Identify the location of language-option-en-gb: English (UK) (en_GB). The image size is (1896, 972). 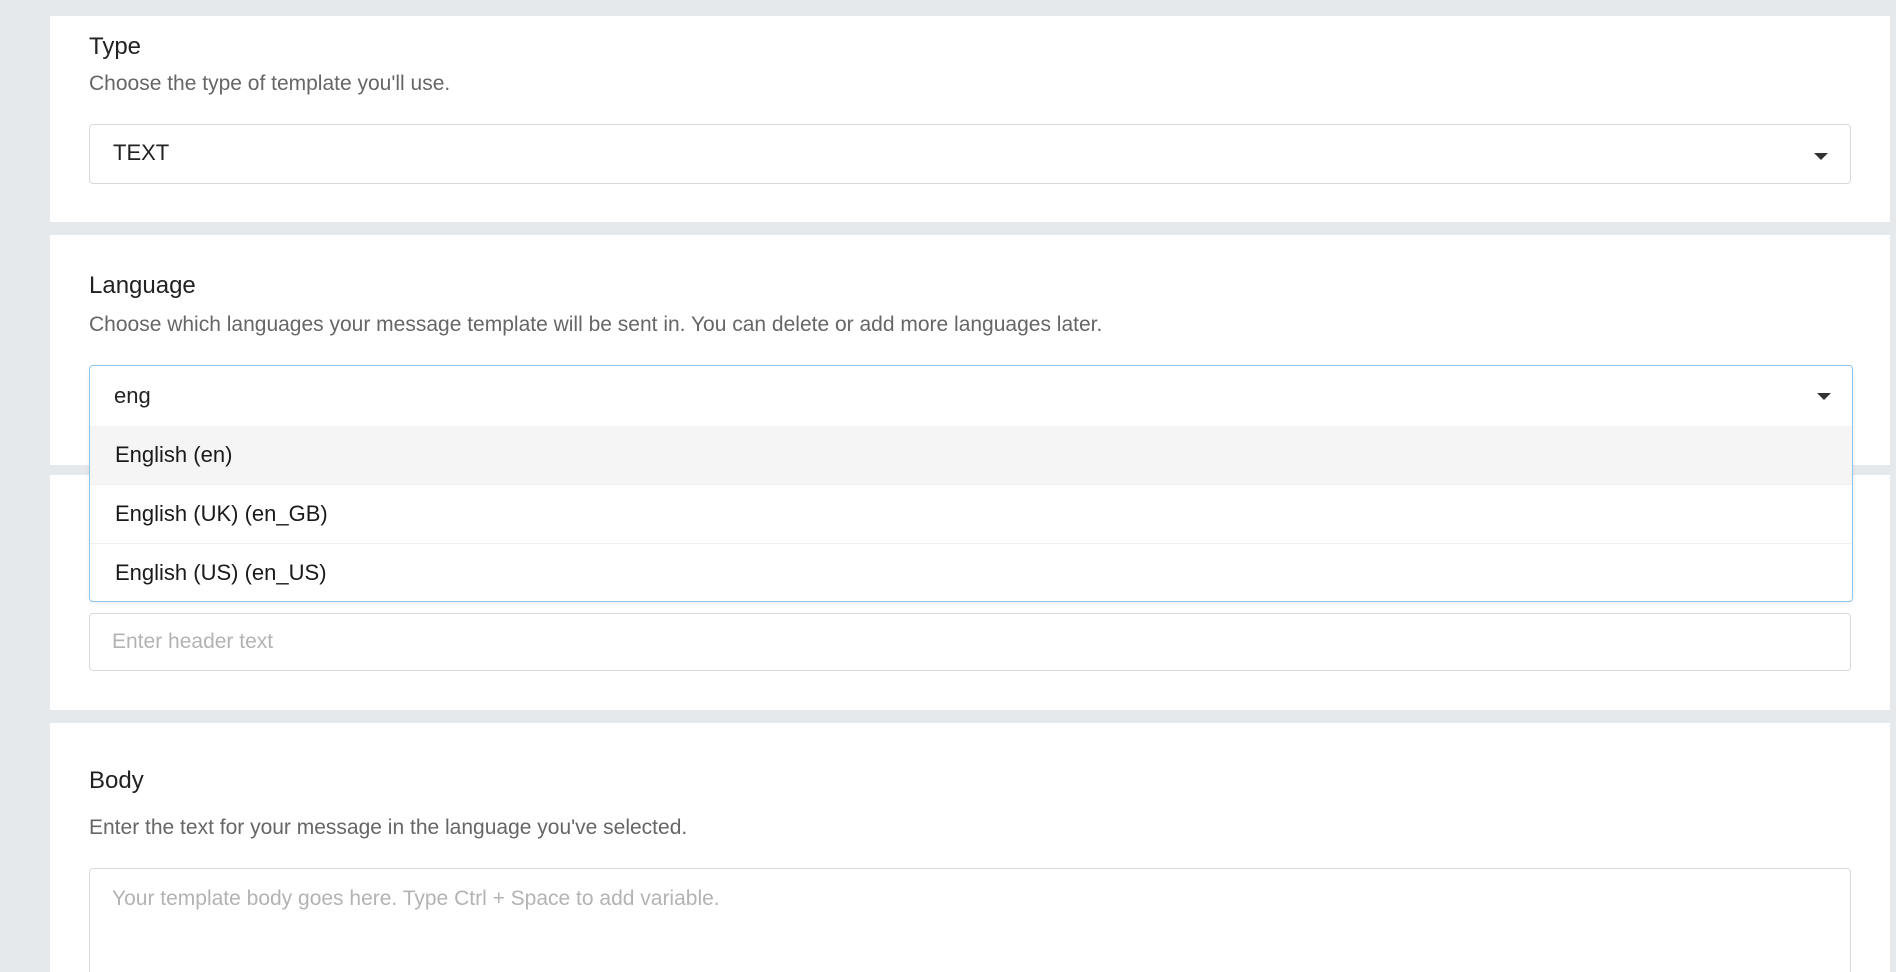
(971, 514).